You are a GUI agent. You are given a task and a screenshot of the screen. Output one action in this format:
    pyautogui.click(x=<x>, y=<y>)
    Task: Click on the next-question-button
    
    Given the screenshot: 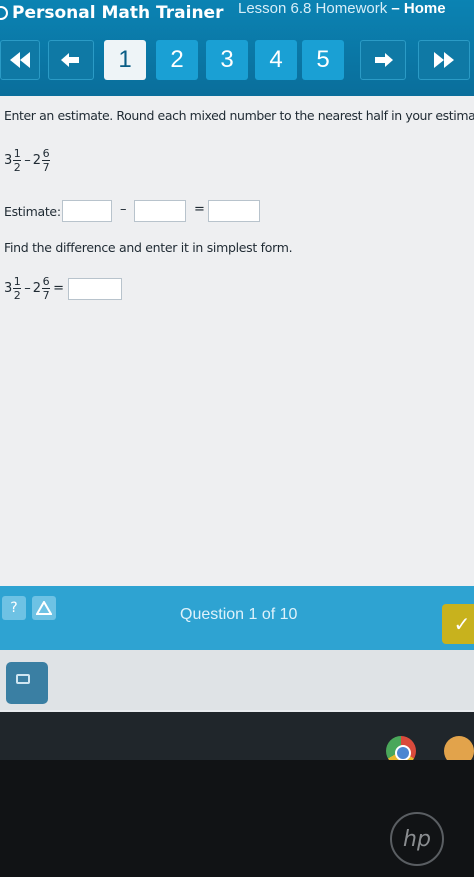 What is the action you would take?
    pyautogui.click(x=383, y=60)
    